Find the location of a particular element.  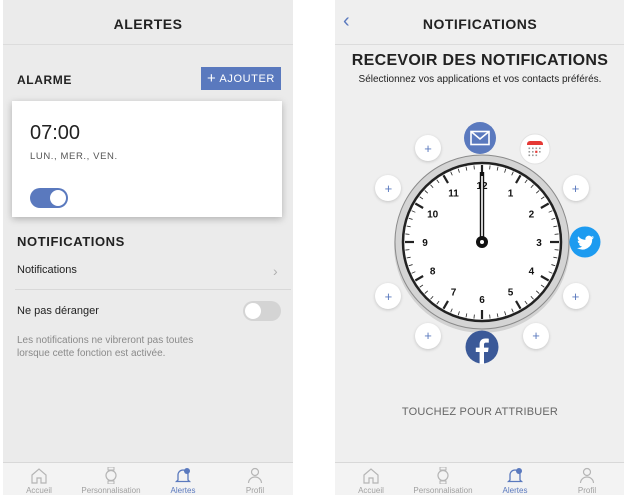

alarm-time: 07:00 is located at coordinates (55, 133).